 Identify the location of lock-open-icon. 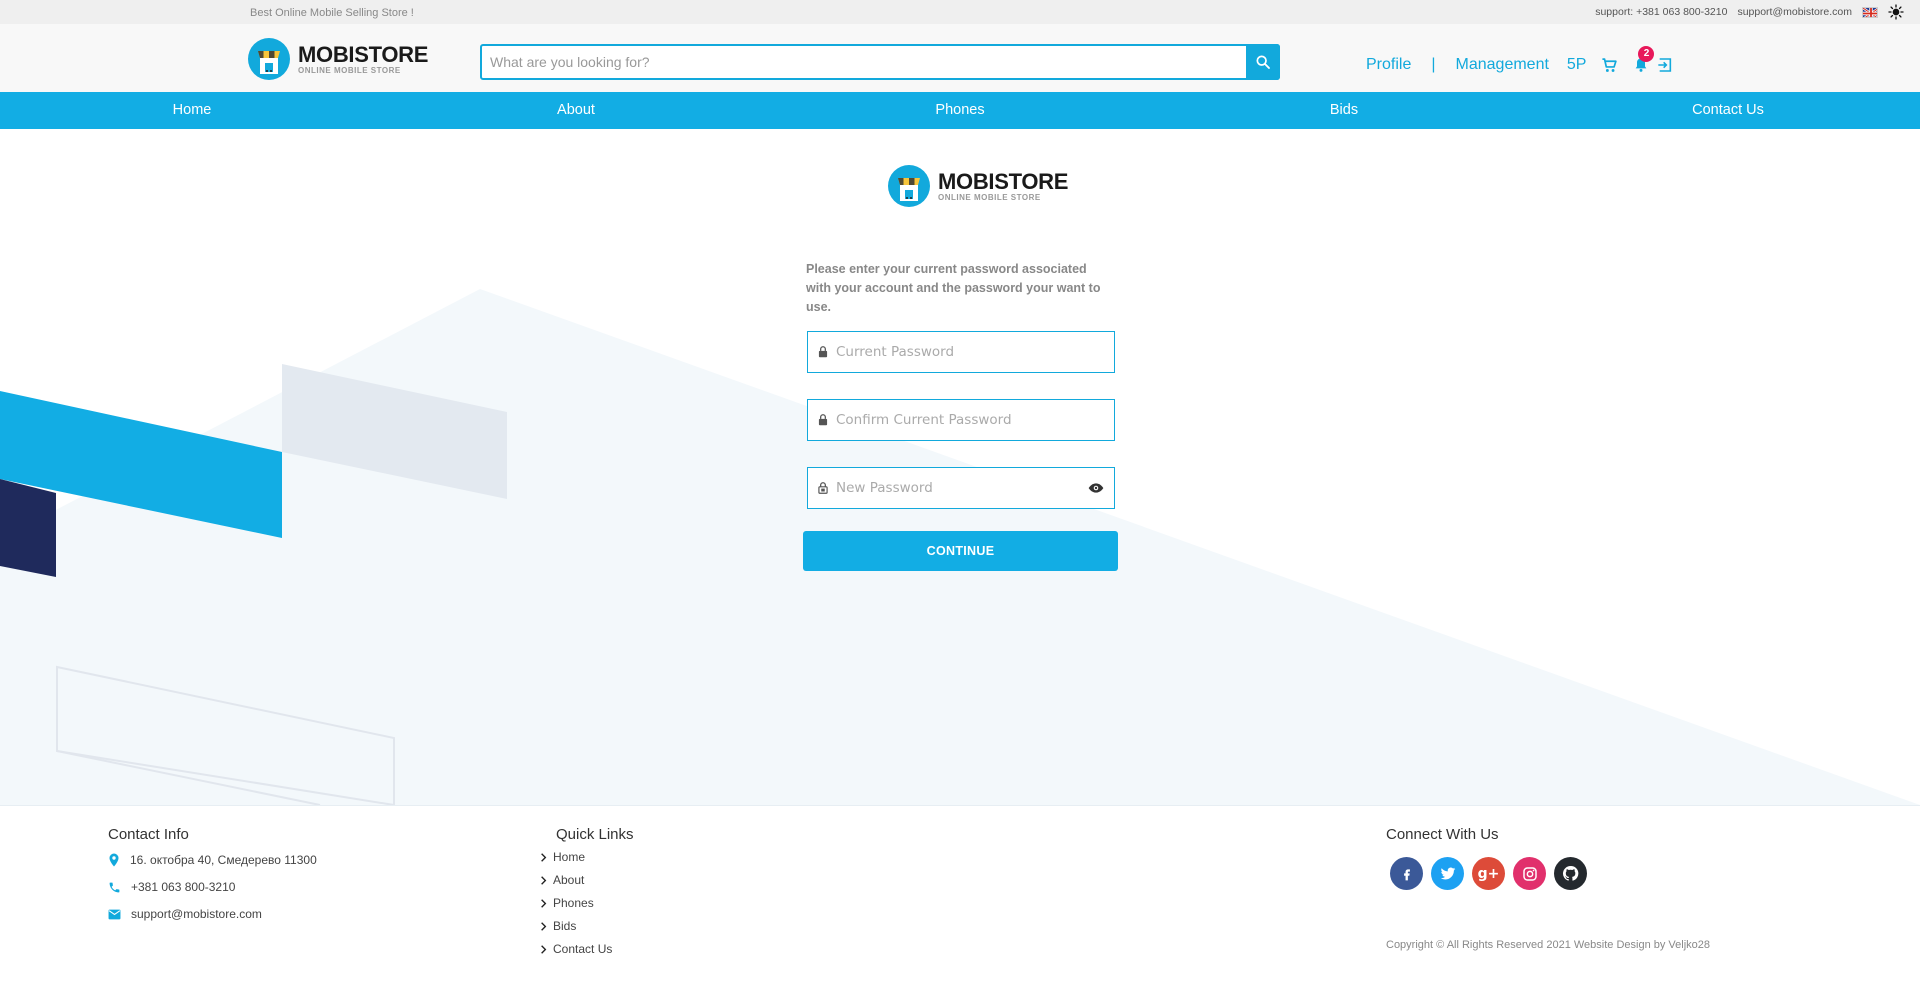
(823, 488).